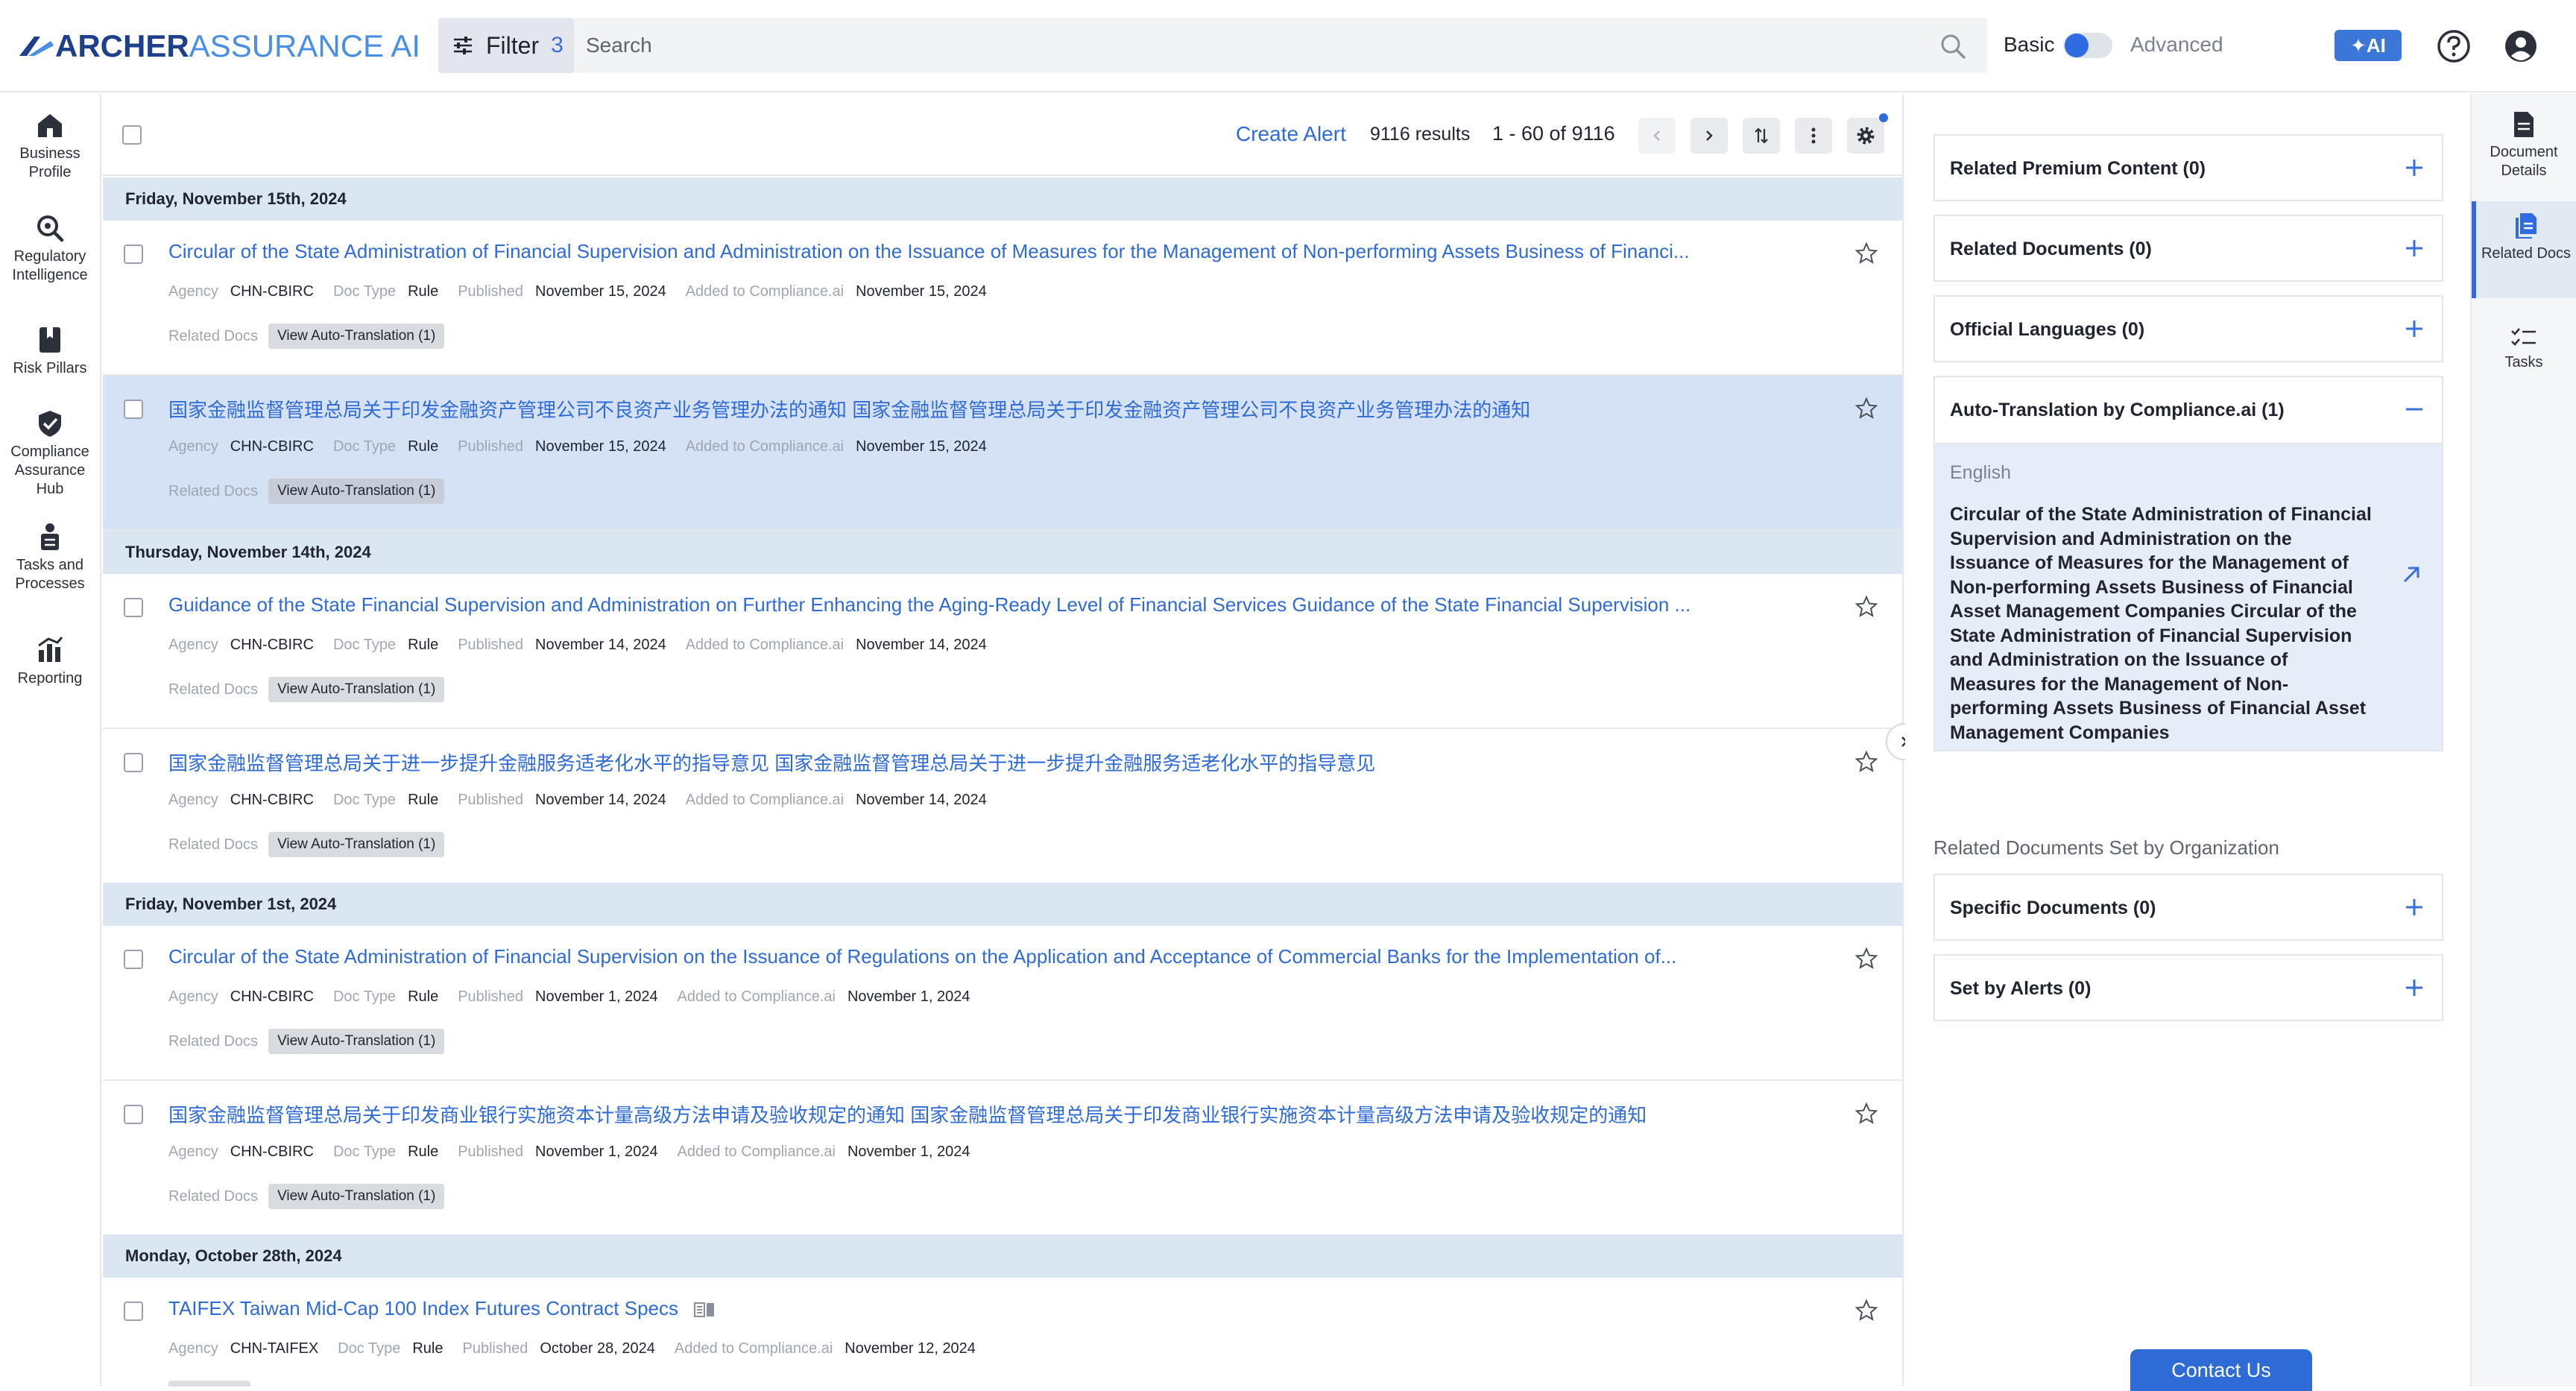  Describe the element at coordinates (2188, 907) in the screenshot. I see `specific-documents-card: Specific Documents (0)` at that location.